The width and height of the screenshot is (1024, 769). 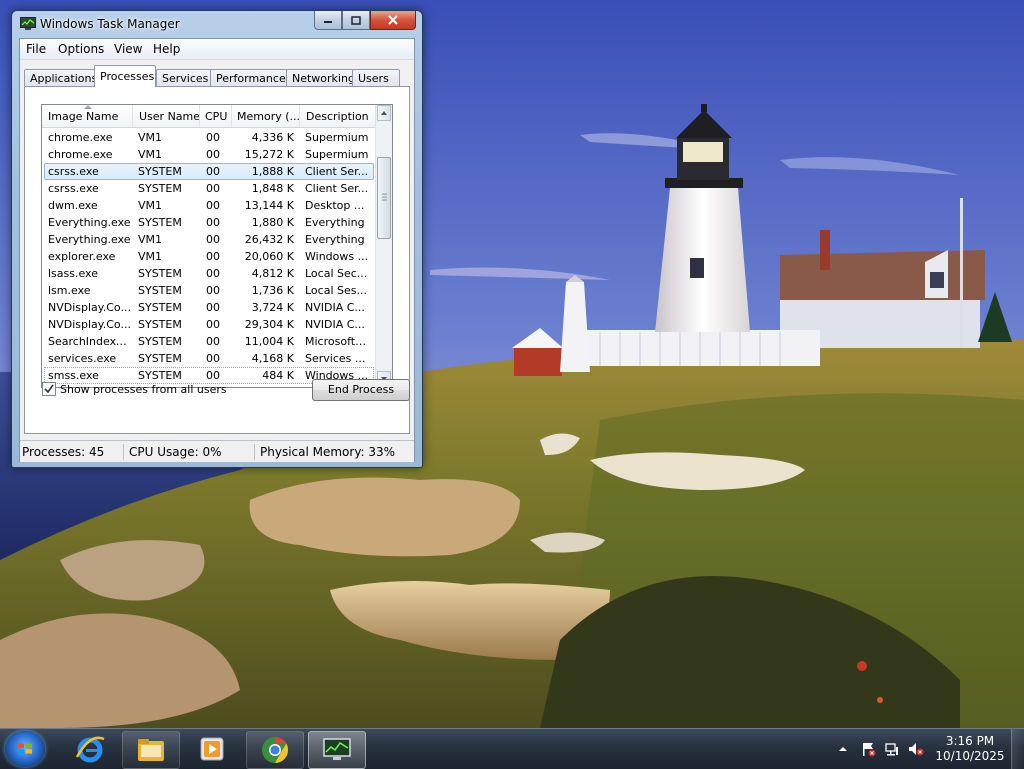 What do you see at coordinates (217, 24) in the screenshot?
I see `title-bar: Windows Task Manager` at bounding box center [217, 24].